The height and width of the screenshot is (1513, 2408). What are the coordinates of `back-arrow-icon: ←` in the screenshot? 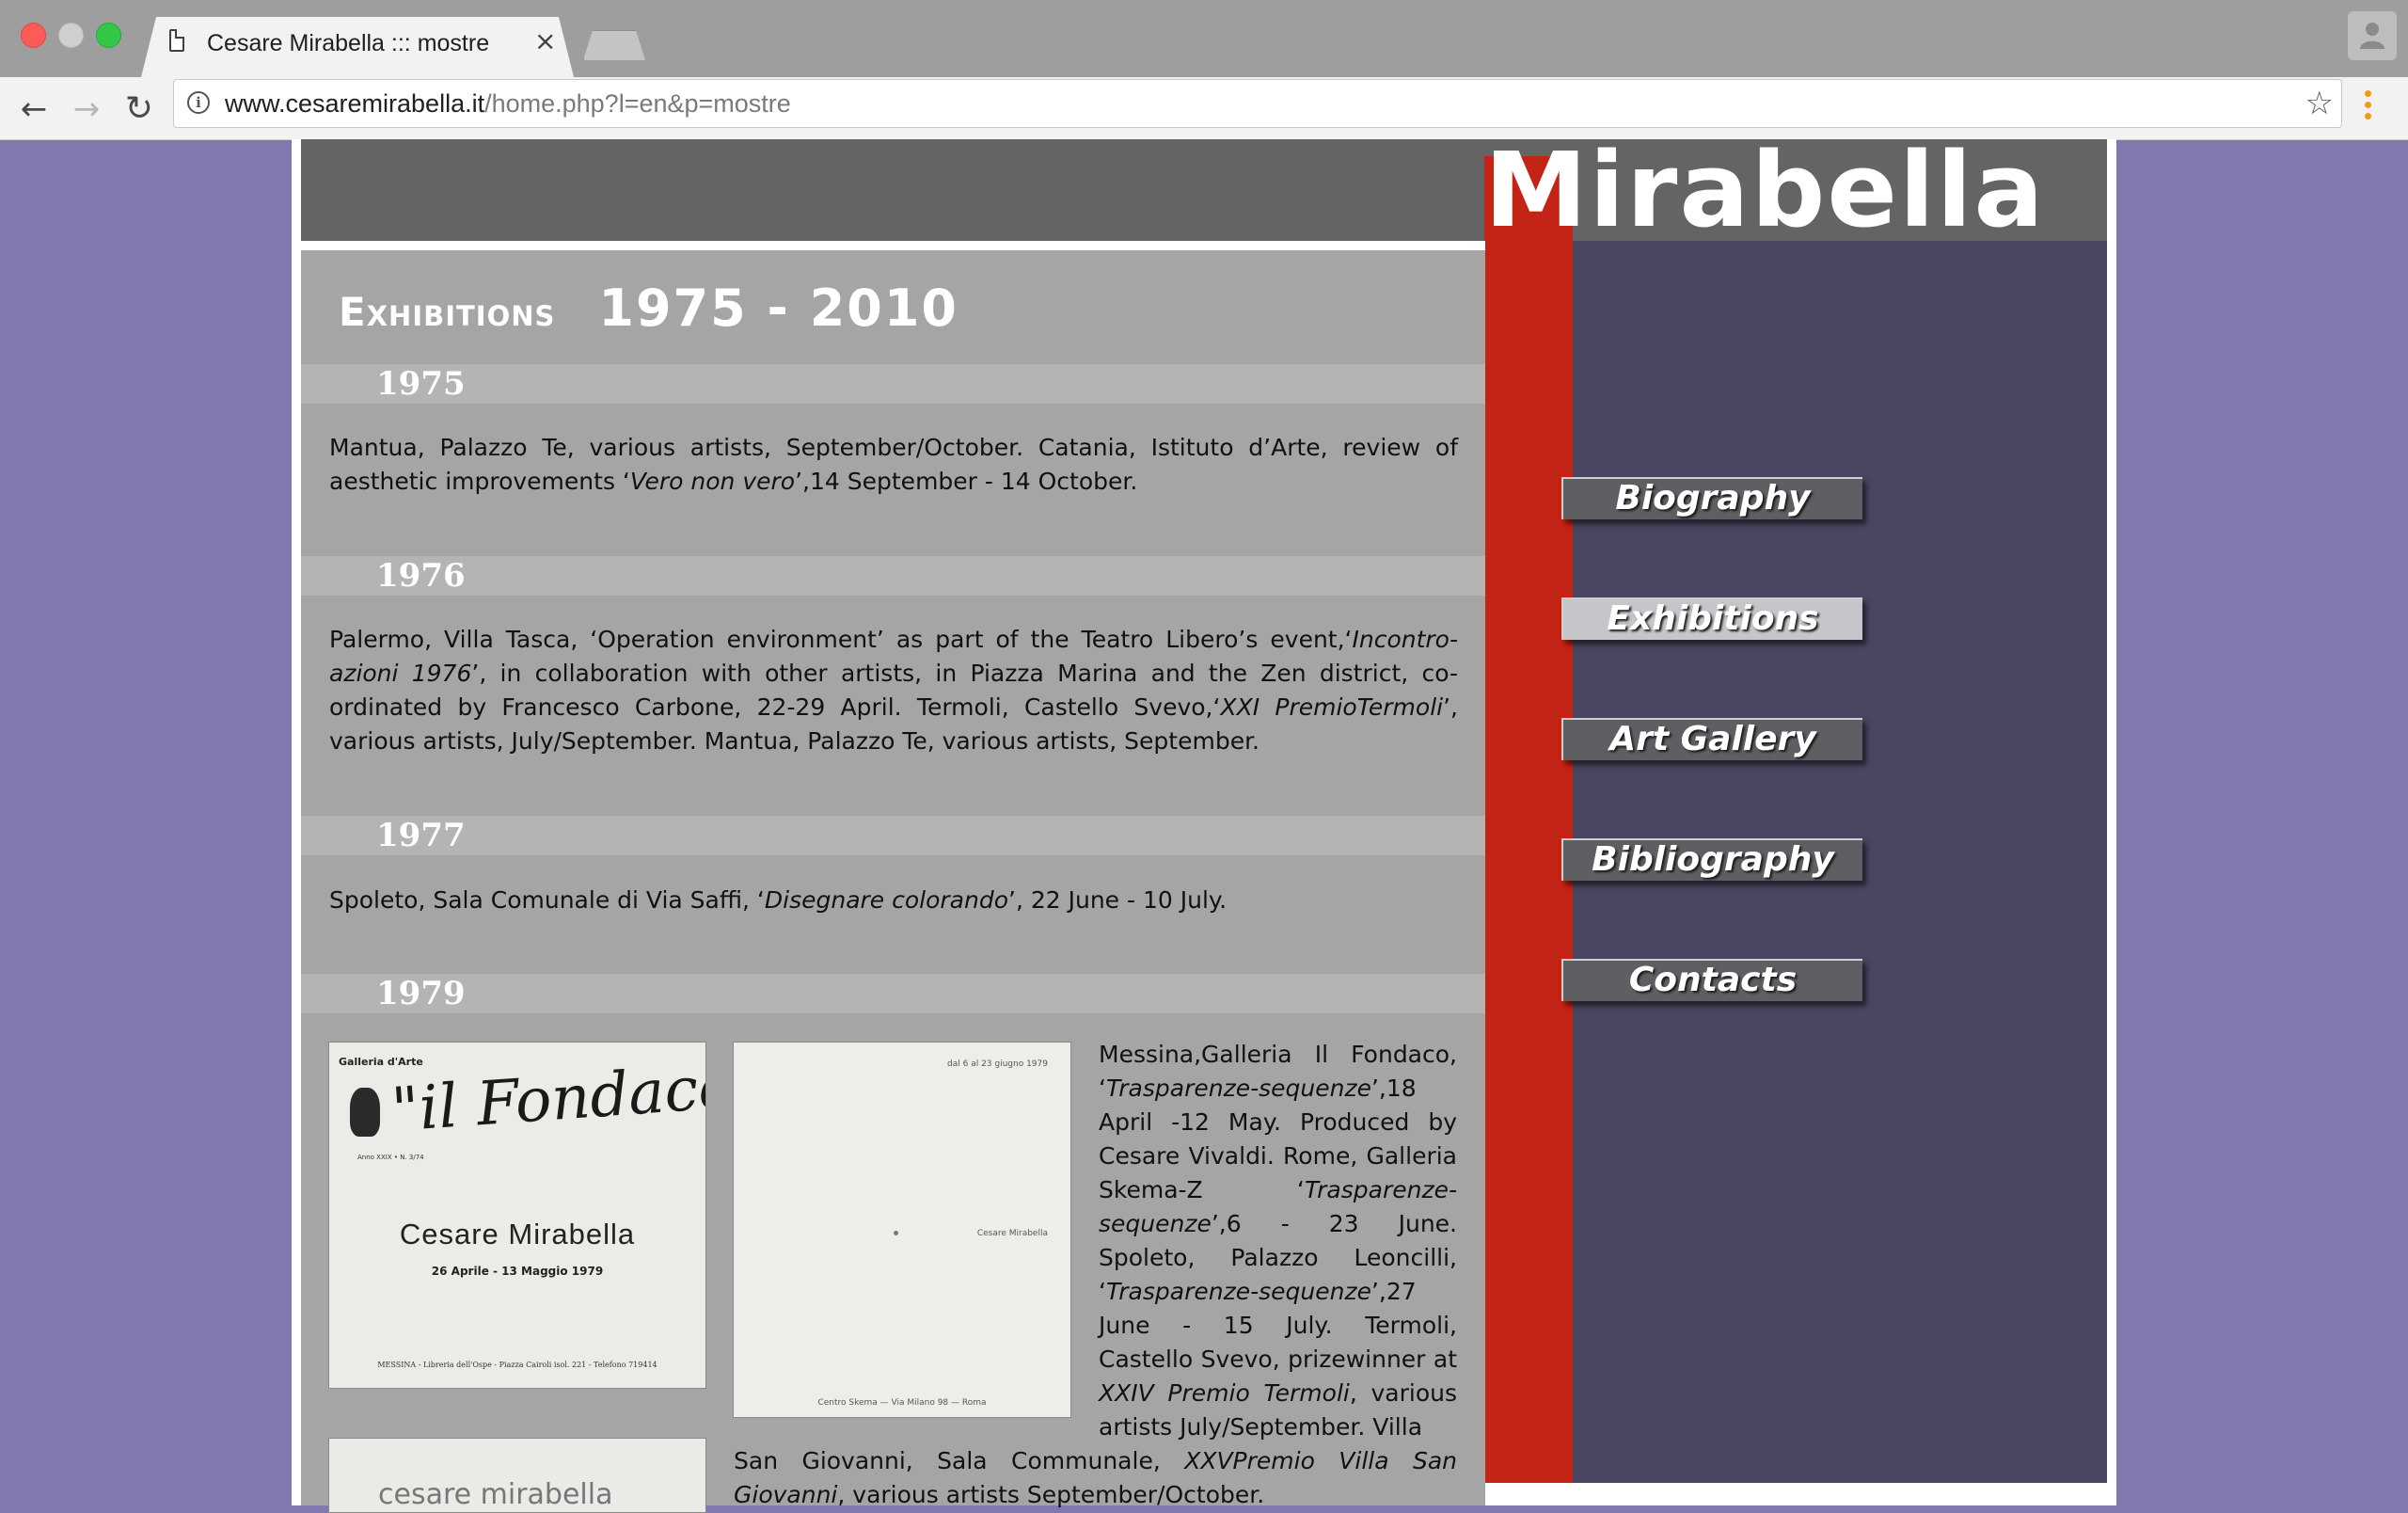 It's located at (34, 109).